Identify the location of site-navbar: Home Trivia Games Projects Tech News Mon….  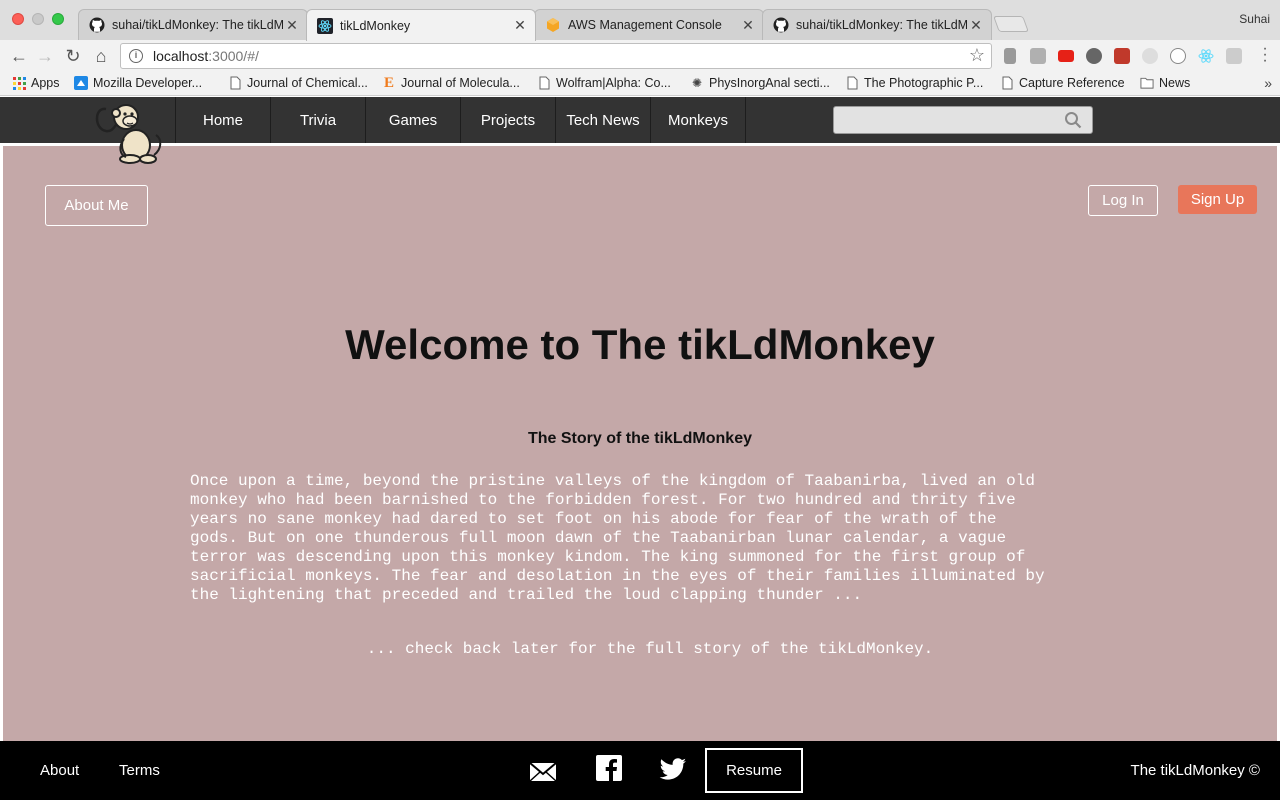
(640, 130).